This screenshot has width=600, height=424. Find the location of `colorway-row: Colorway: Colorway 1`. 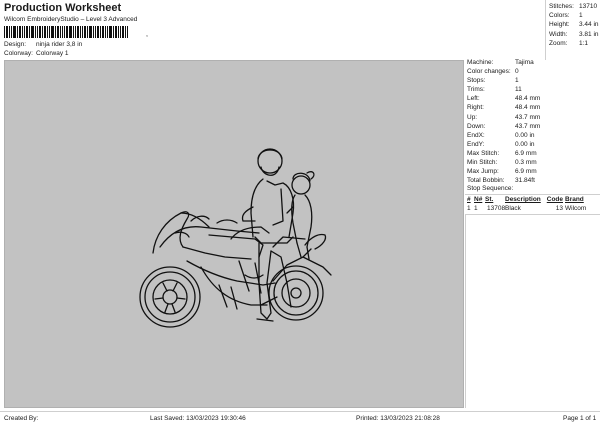

colorway-row: Colorway: Colorway 1 is located at coordinates (36, 53).